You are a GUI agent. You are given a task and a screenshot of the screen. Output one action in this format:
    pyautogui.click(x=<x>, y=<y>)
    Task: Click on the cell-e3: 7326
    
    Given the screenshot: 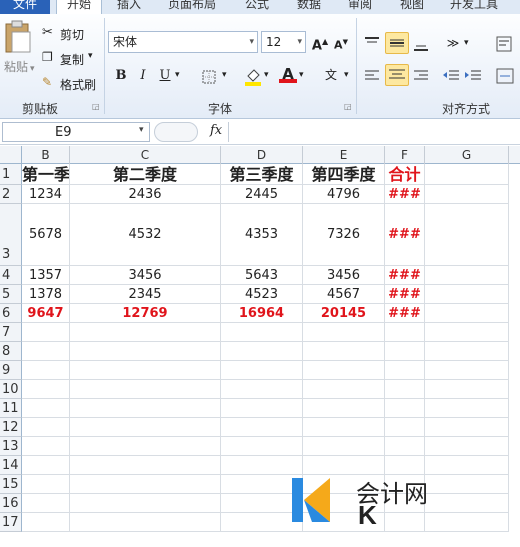 What is the action you would take?
    pyautogui.click(x=344, y=235)
    